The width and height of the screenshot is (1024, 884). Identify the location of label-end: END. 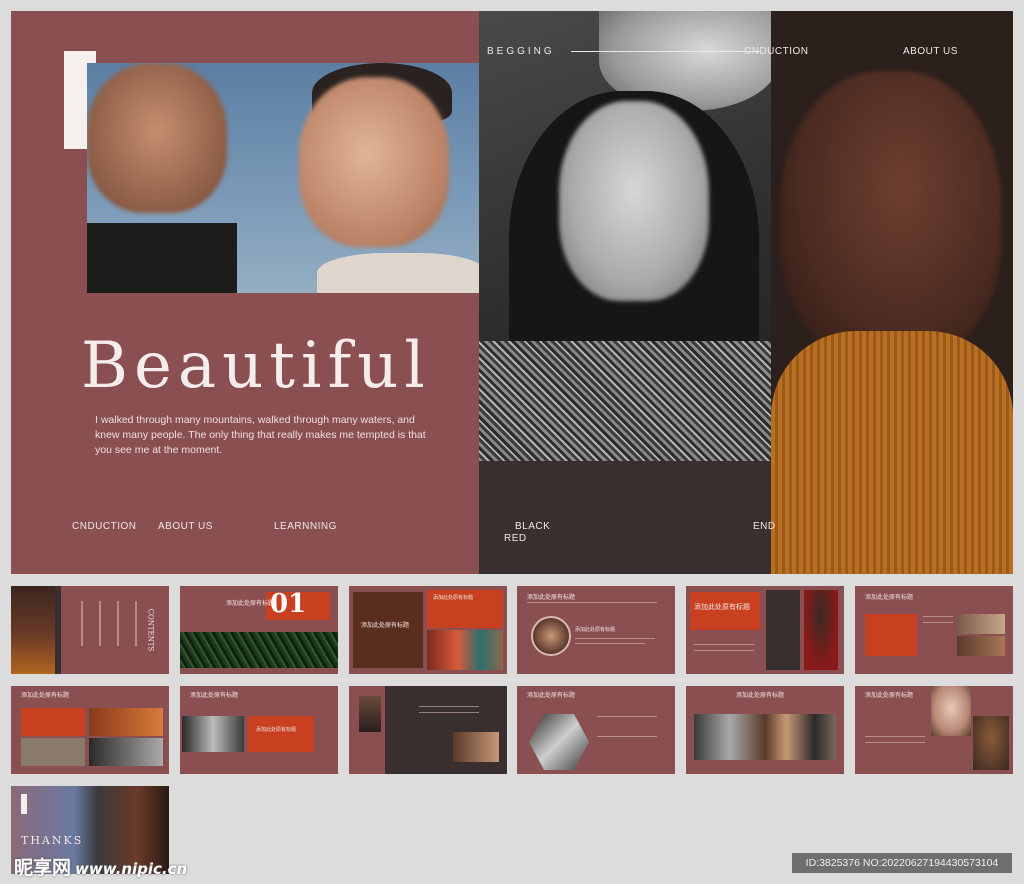
(764, 526).